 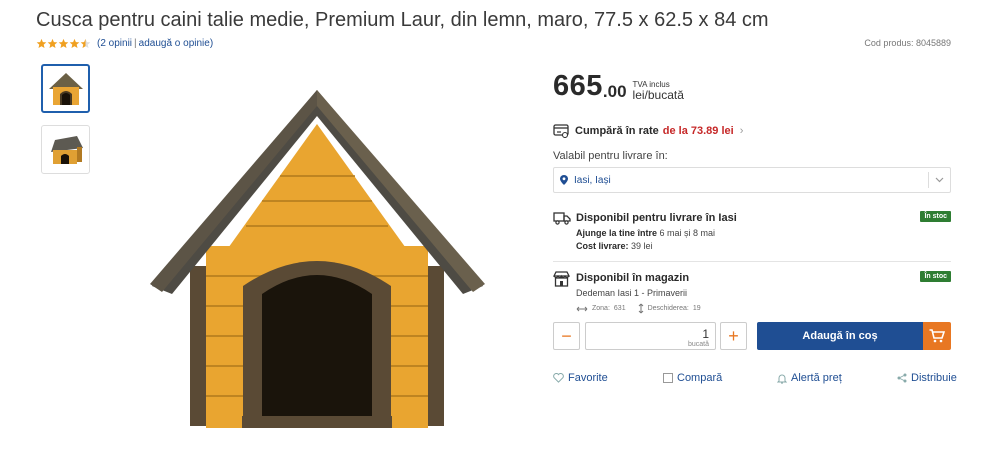 I want to click on zone-arrows-icon, so click(x=582, y=308).